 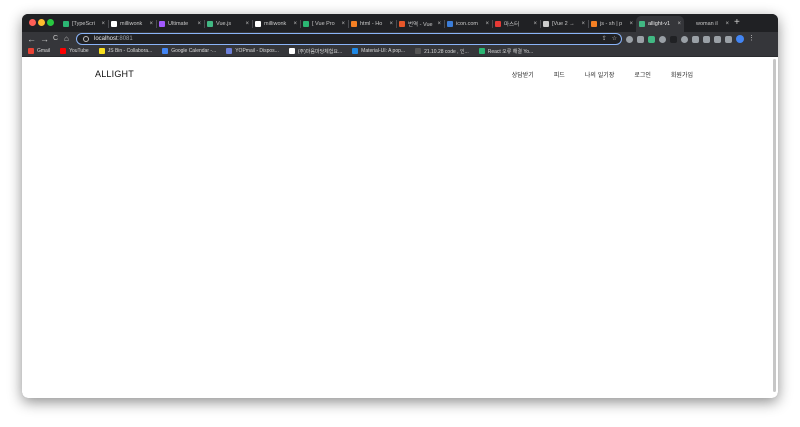 I want to click on browser-tab: [TypeScri ×, so click(x=84, y=24).